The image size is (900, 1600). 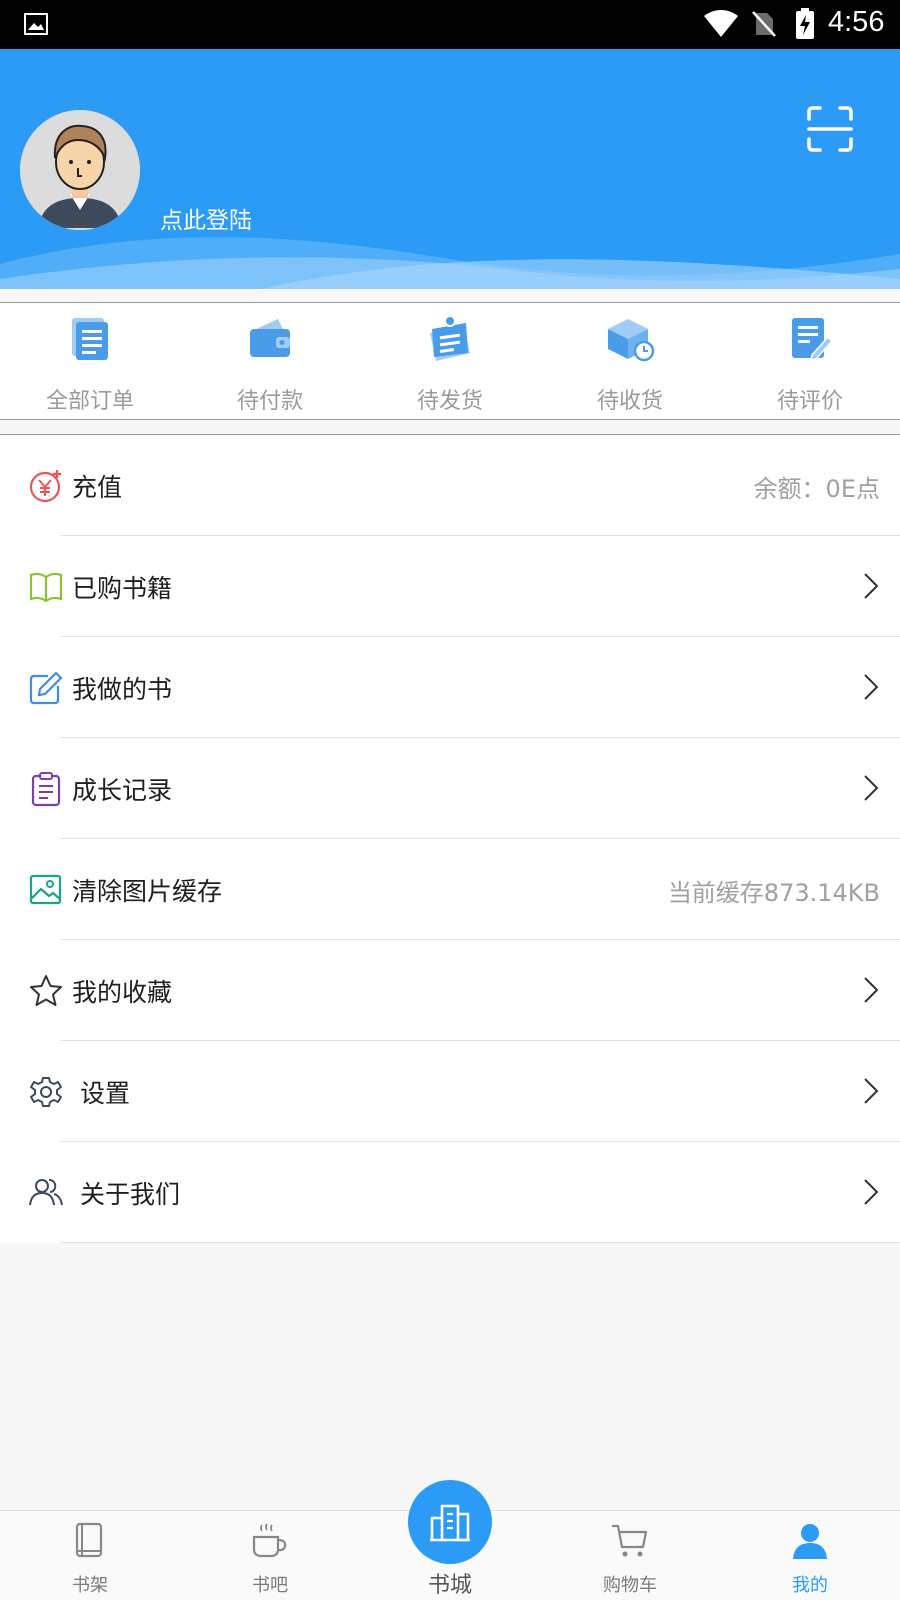 I want to click on nav-bookbar: 书吧, so click(x=270, y=1555).